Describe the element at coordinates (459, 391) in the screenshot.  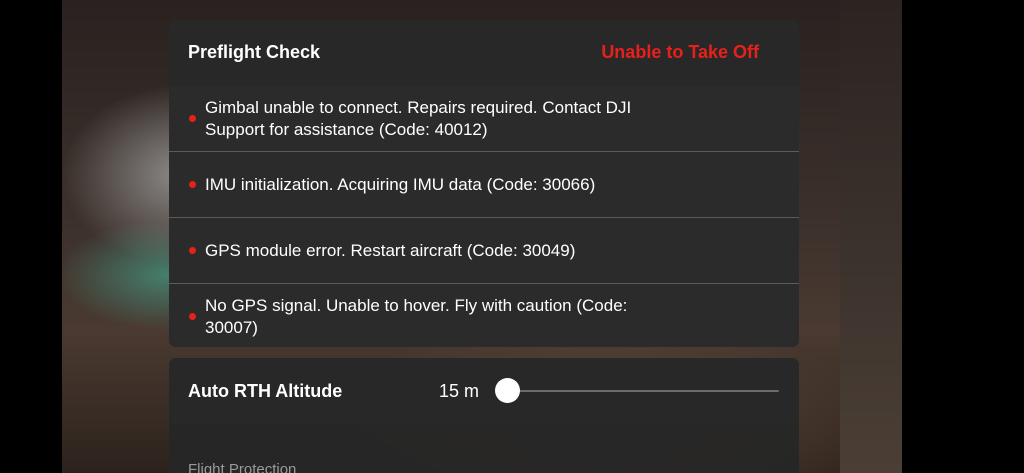
I see `rth-altitude-value: 15 m` at that location.